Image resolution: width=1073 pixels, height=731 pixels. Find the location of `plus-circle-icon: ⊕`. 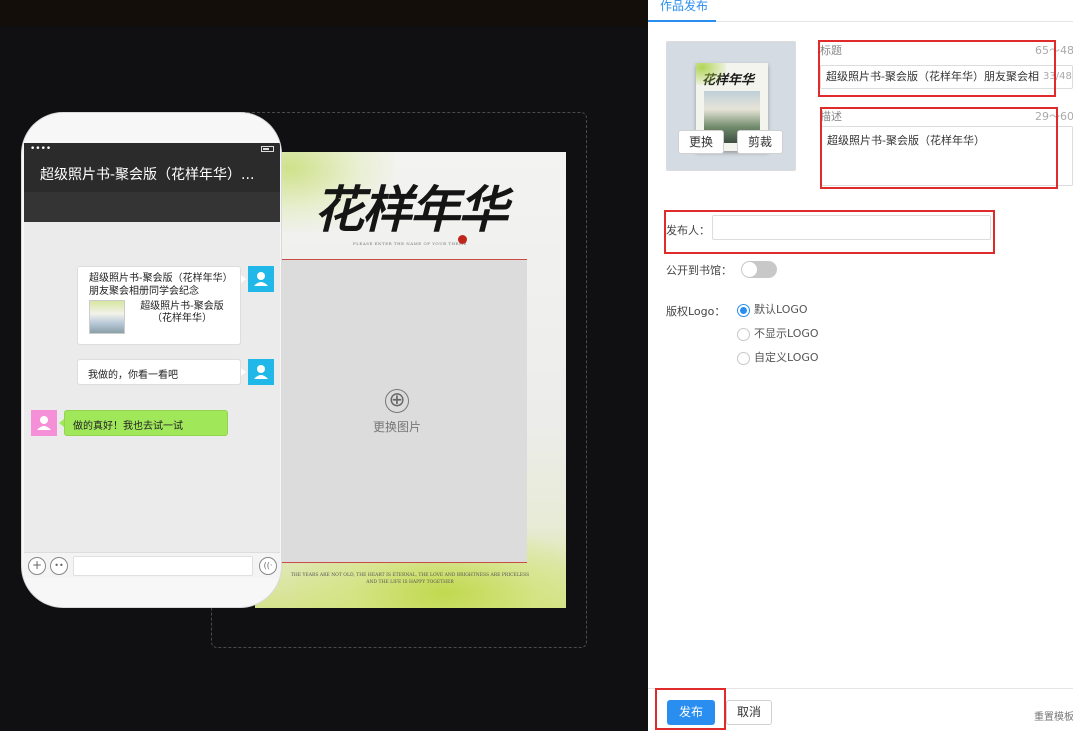

plus-circle-icon: ⊕ is located at coordinates (397, 401).